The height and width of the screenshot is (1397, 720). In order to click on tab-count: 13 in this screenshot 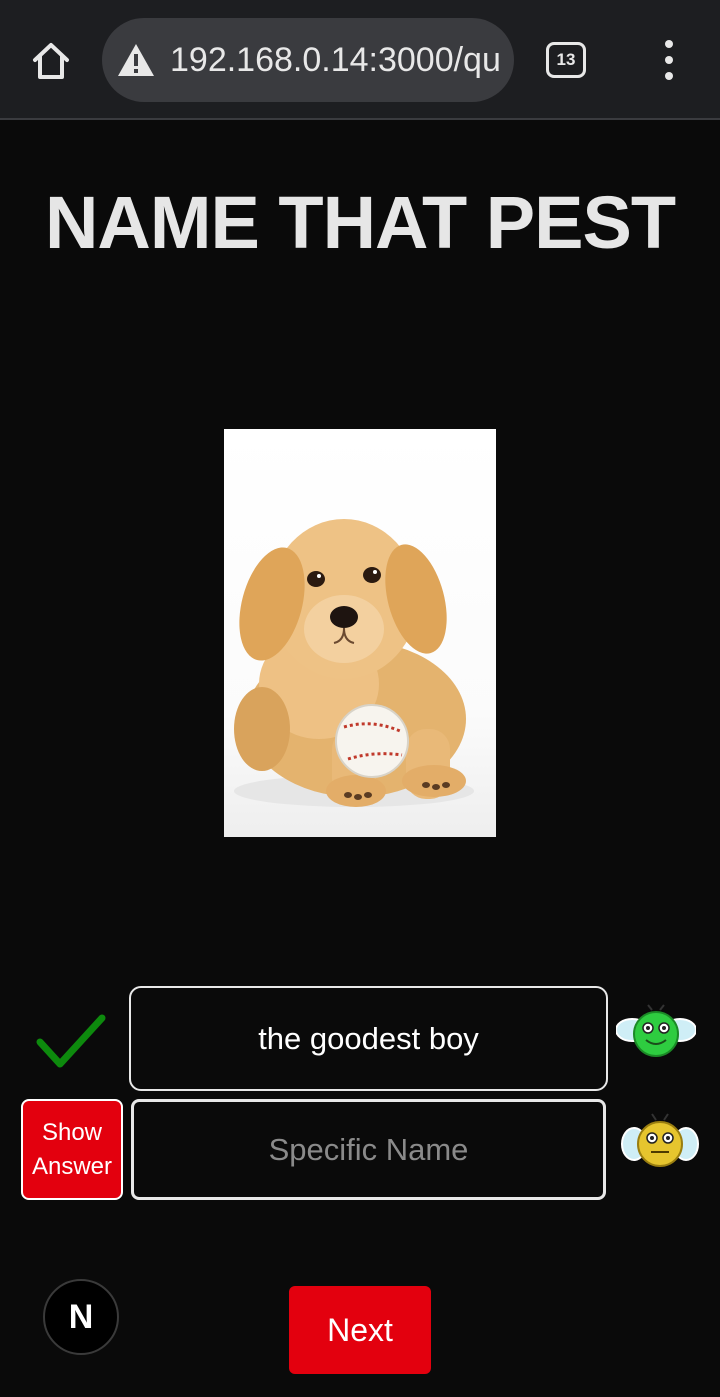, I will do `click(566, 59)`.